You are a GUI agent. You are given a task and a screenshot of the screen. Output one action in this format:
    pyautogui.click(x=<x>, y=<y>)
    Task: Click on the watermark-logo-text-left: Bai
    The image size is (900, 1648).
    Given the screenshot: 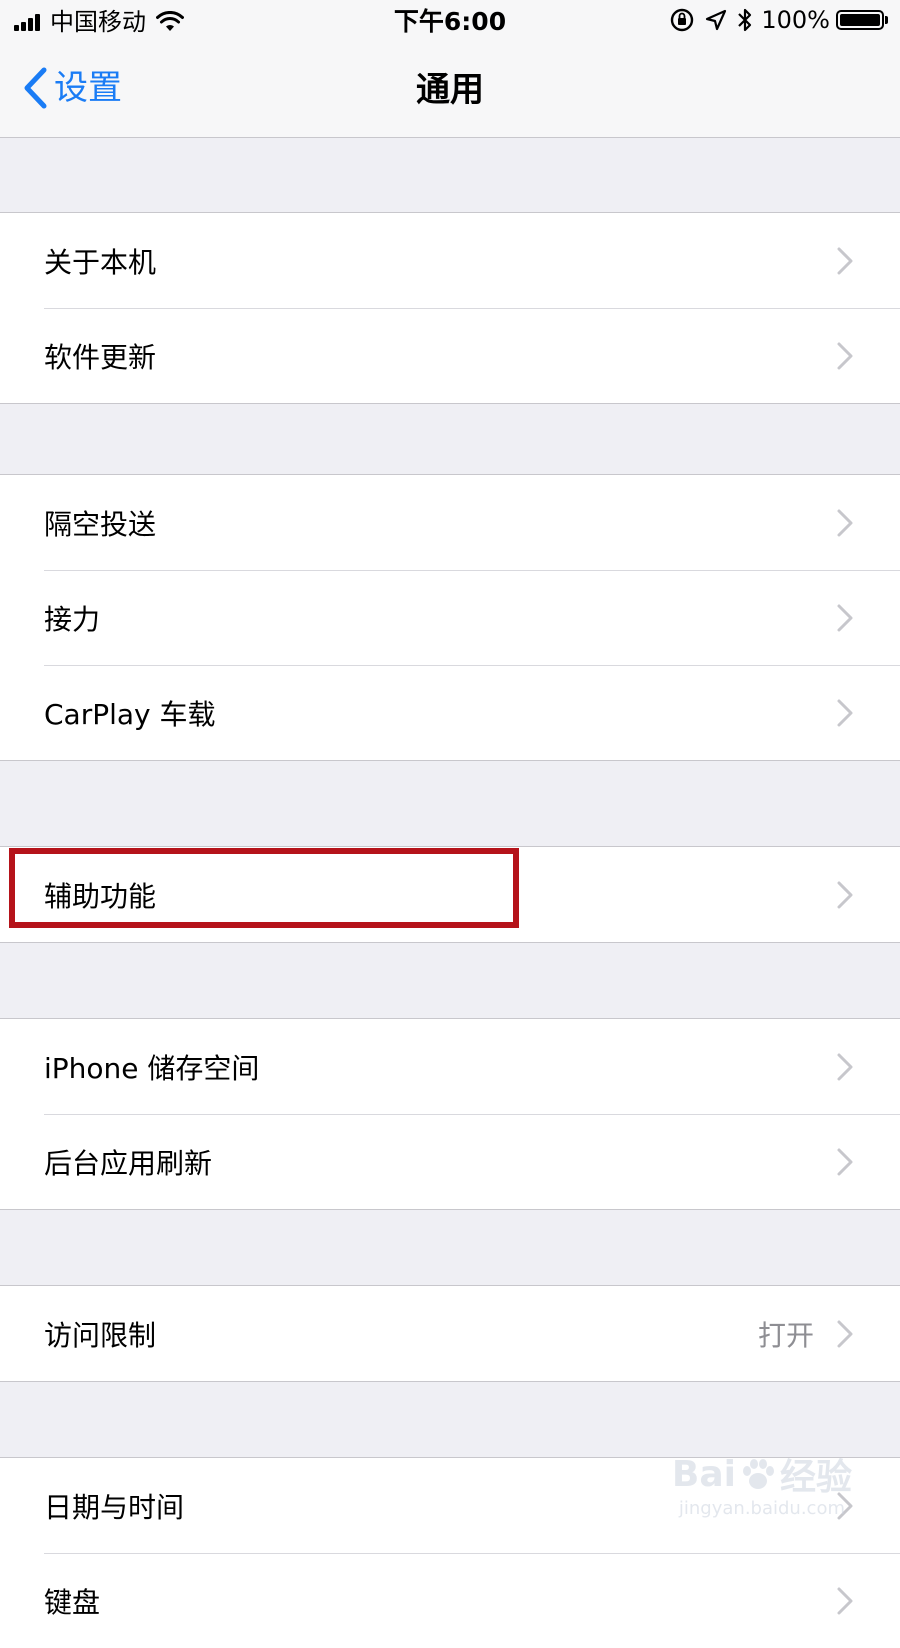 What is the action you would take?
    pyautogui.click(x=703, y=1474)
    